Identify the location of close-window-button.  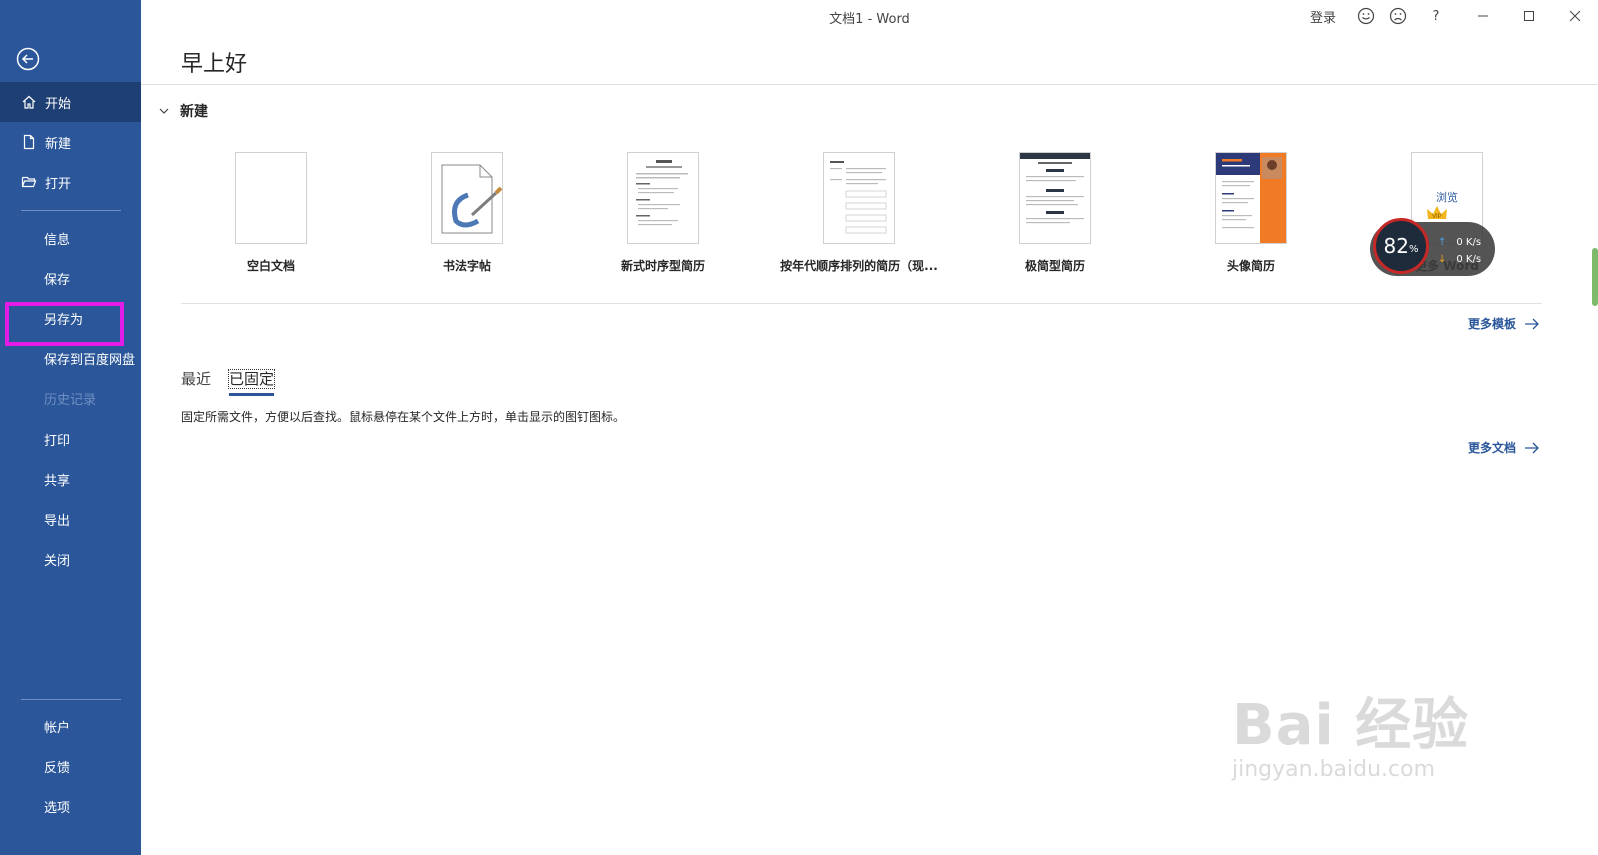
(1575, 16).